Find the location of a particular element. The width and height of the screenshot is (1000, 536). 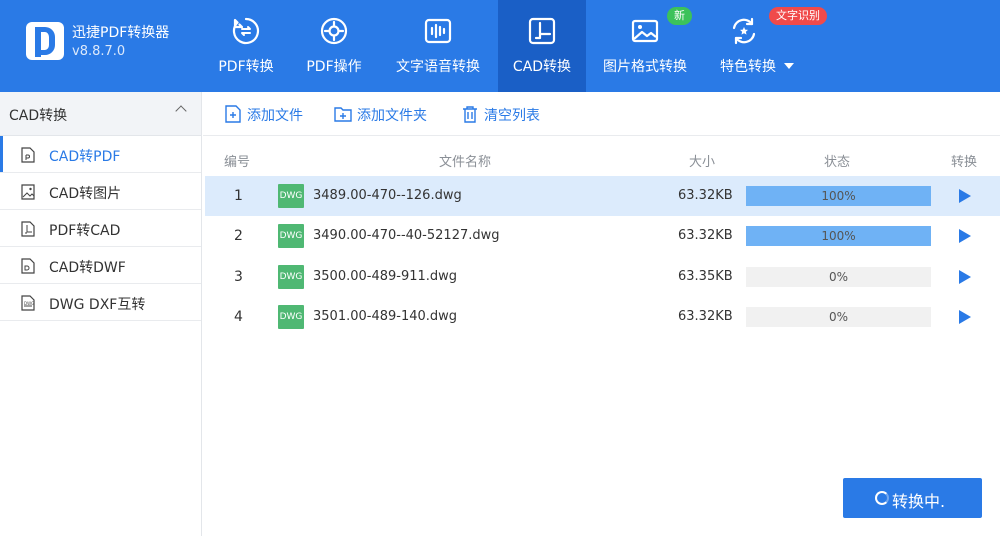

nav-label: 文字语音转换 is located at coordinates (438, 67).